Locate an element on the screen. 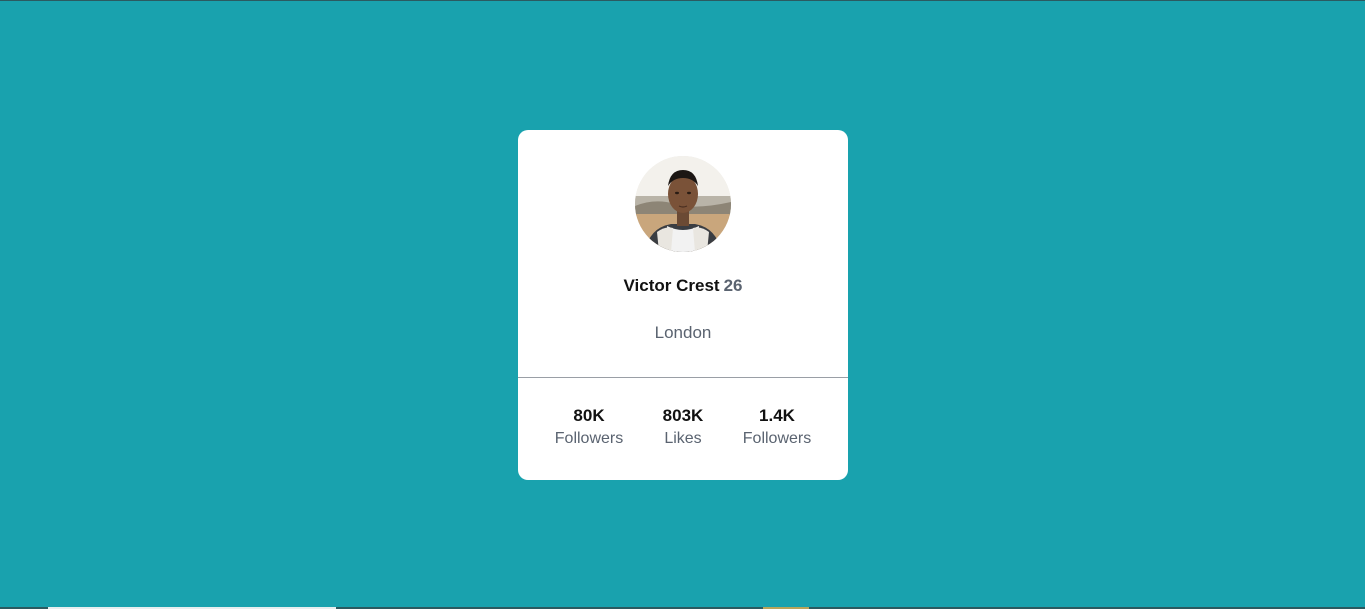  stat-label: Likes is located at coordinates (683, 438).